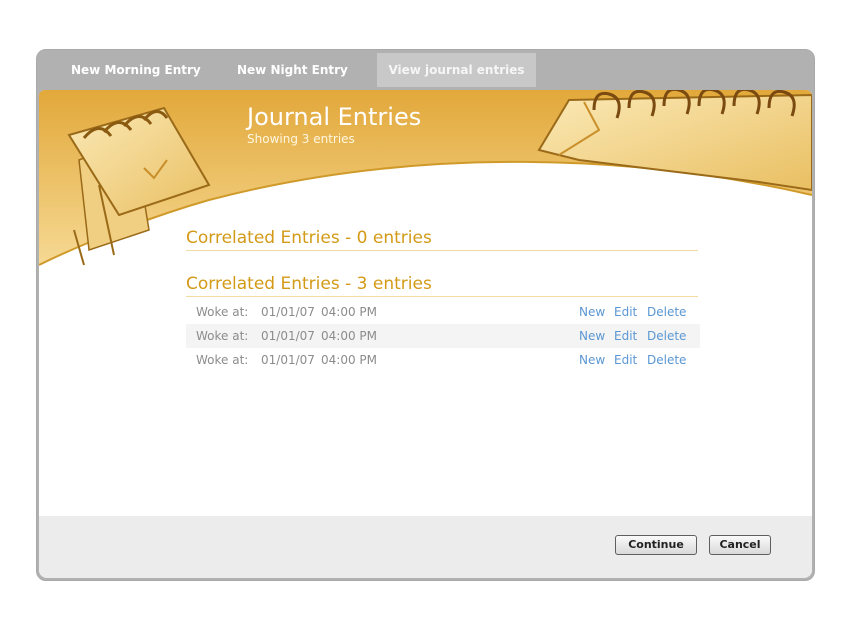 The image size is (852, 630). I want to click on tab-view-journal-entries: View journal entries, so click(456, 70).